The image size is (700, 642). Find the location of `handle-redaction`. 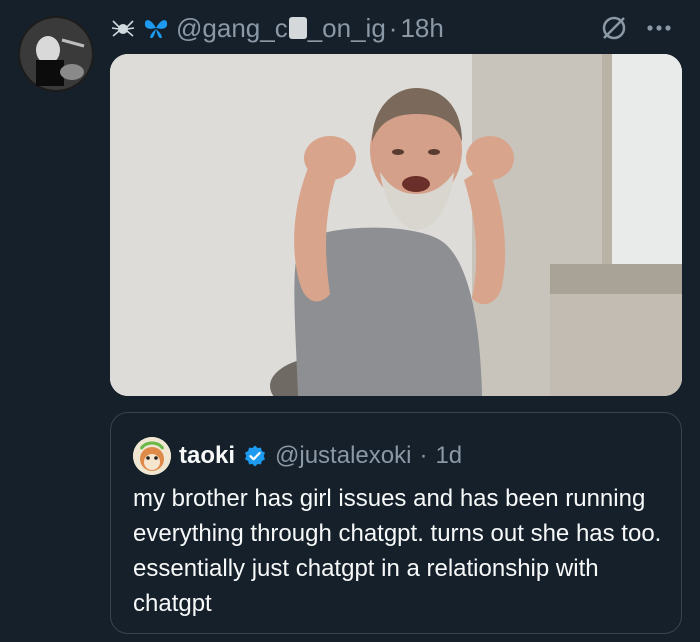

handle-redaction is located at coordinates (297, 28).